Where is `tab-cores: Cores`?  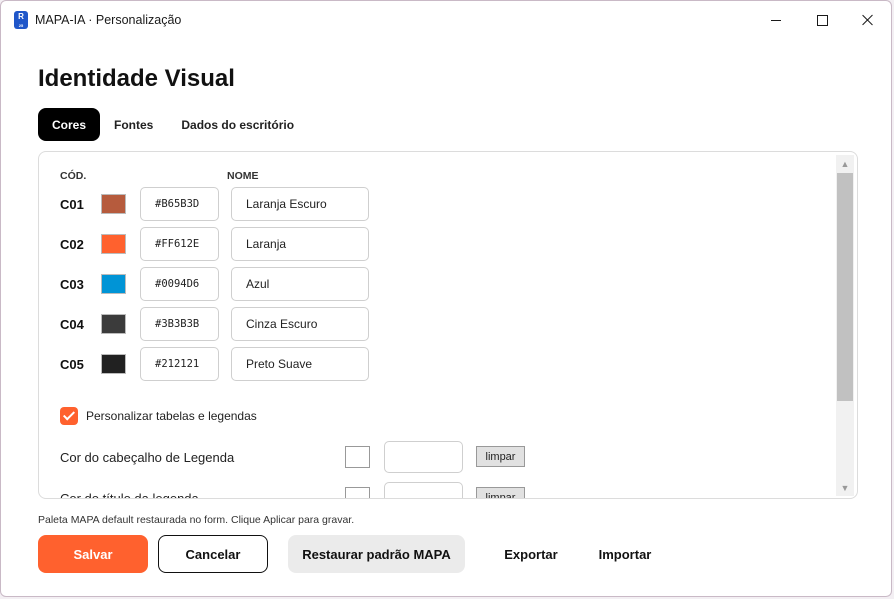 tab-cores: Cores is located at coordinates (69, 124).